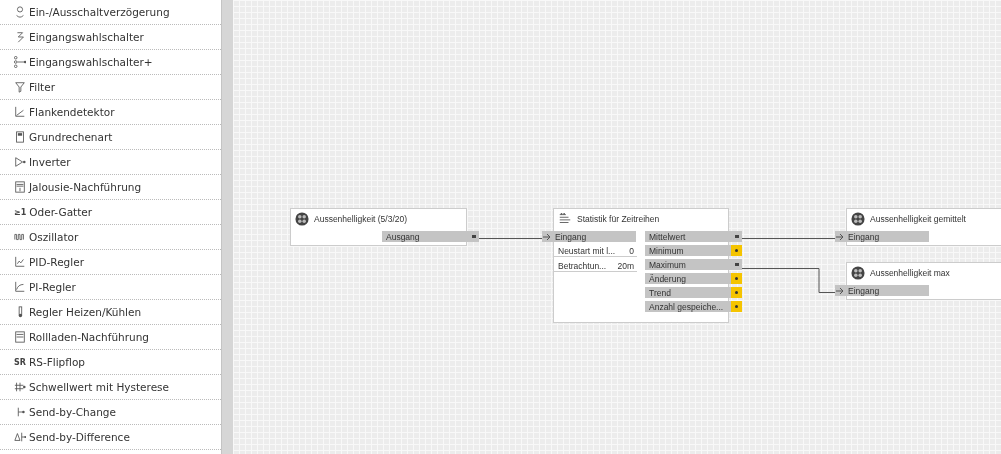 This screenshot has height=454, width=1001. I want to click on filter-icon, so click(20, 87).